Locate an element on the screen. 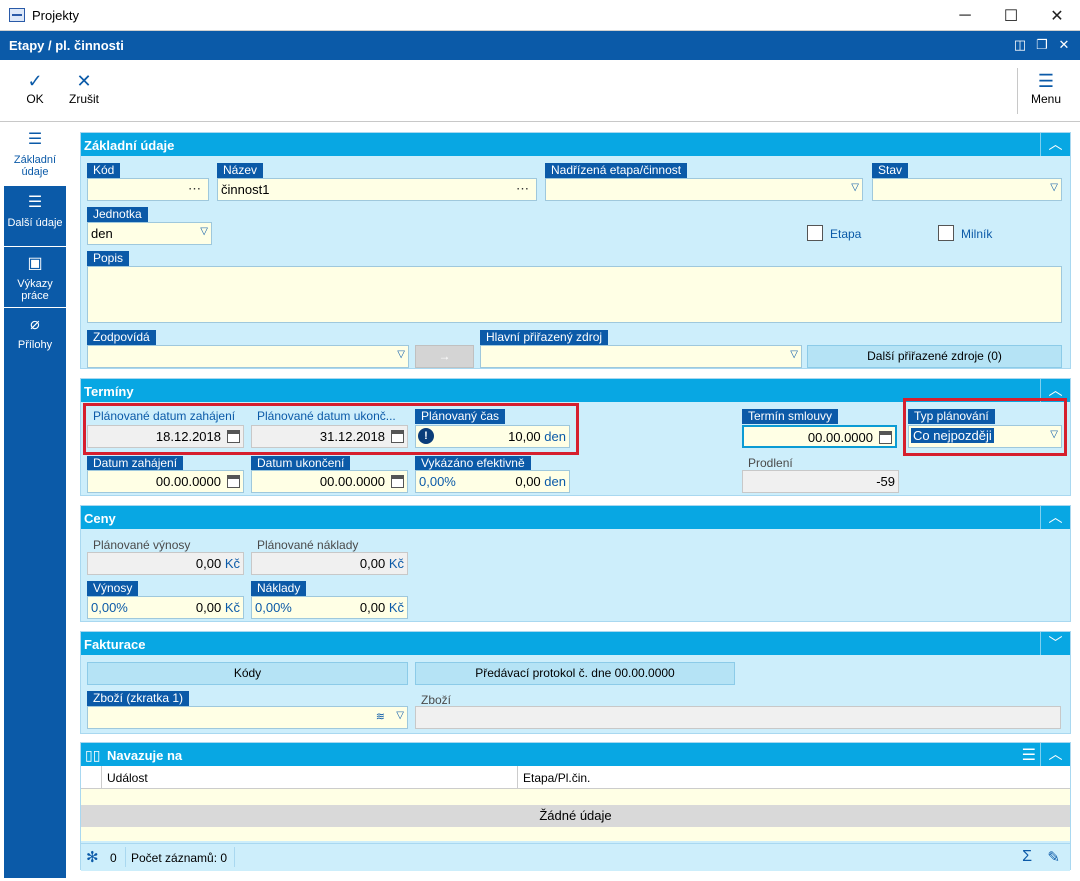  zbozi-zkratka-label: Zboží (zkratka 1) is located at coordinates (138, 698).